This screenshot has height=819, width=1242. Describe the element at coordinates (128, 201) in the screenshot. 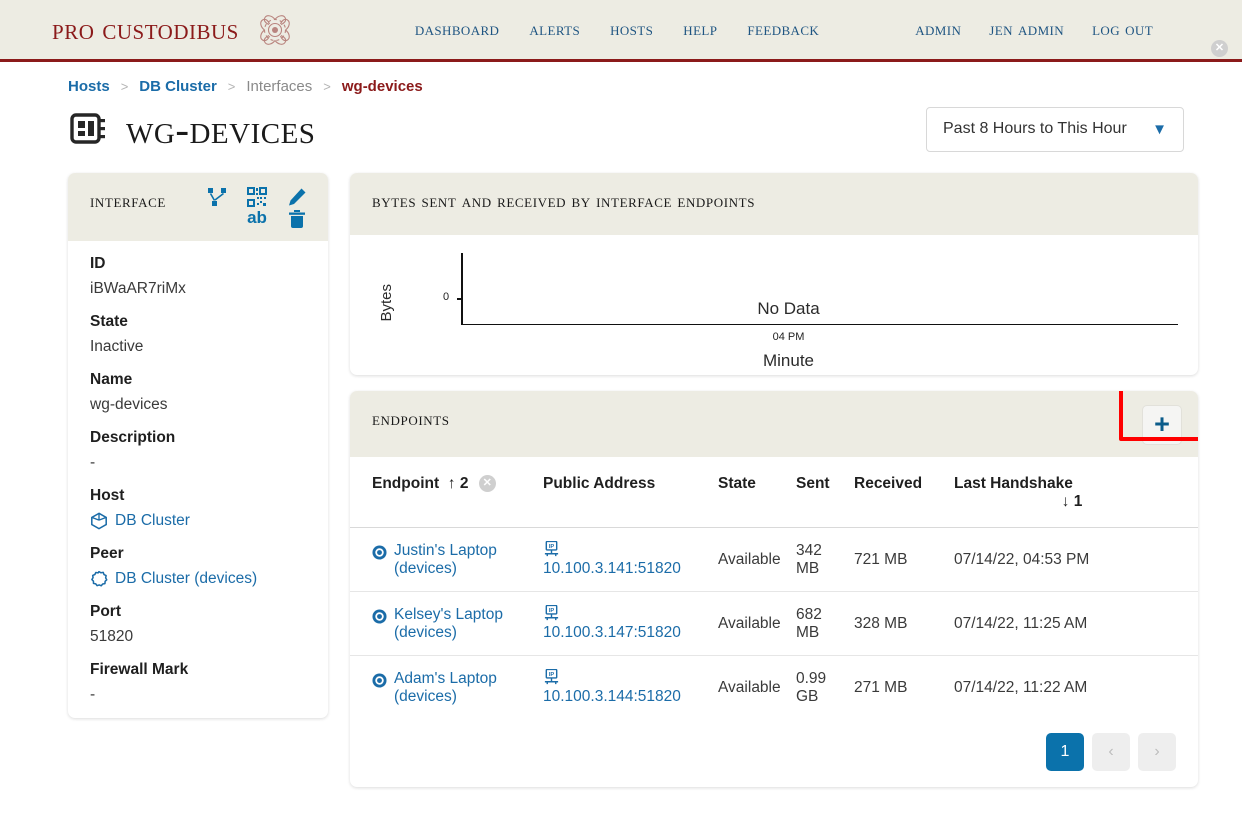

I see `interface-panel-title: Interface` at that location.